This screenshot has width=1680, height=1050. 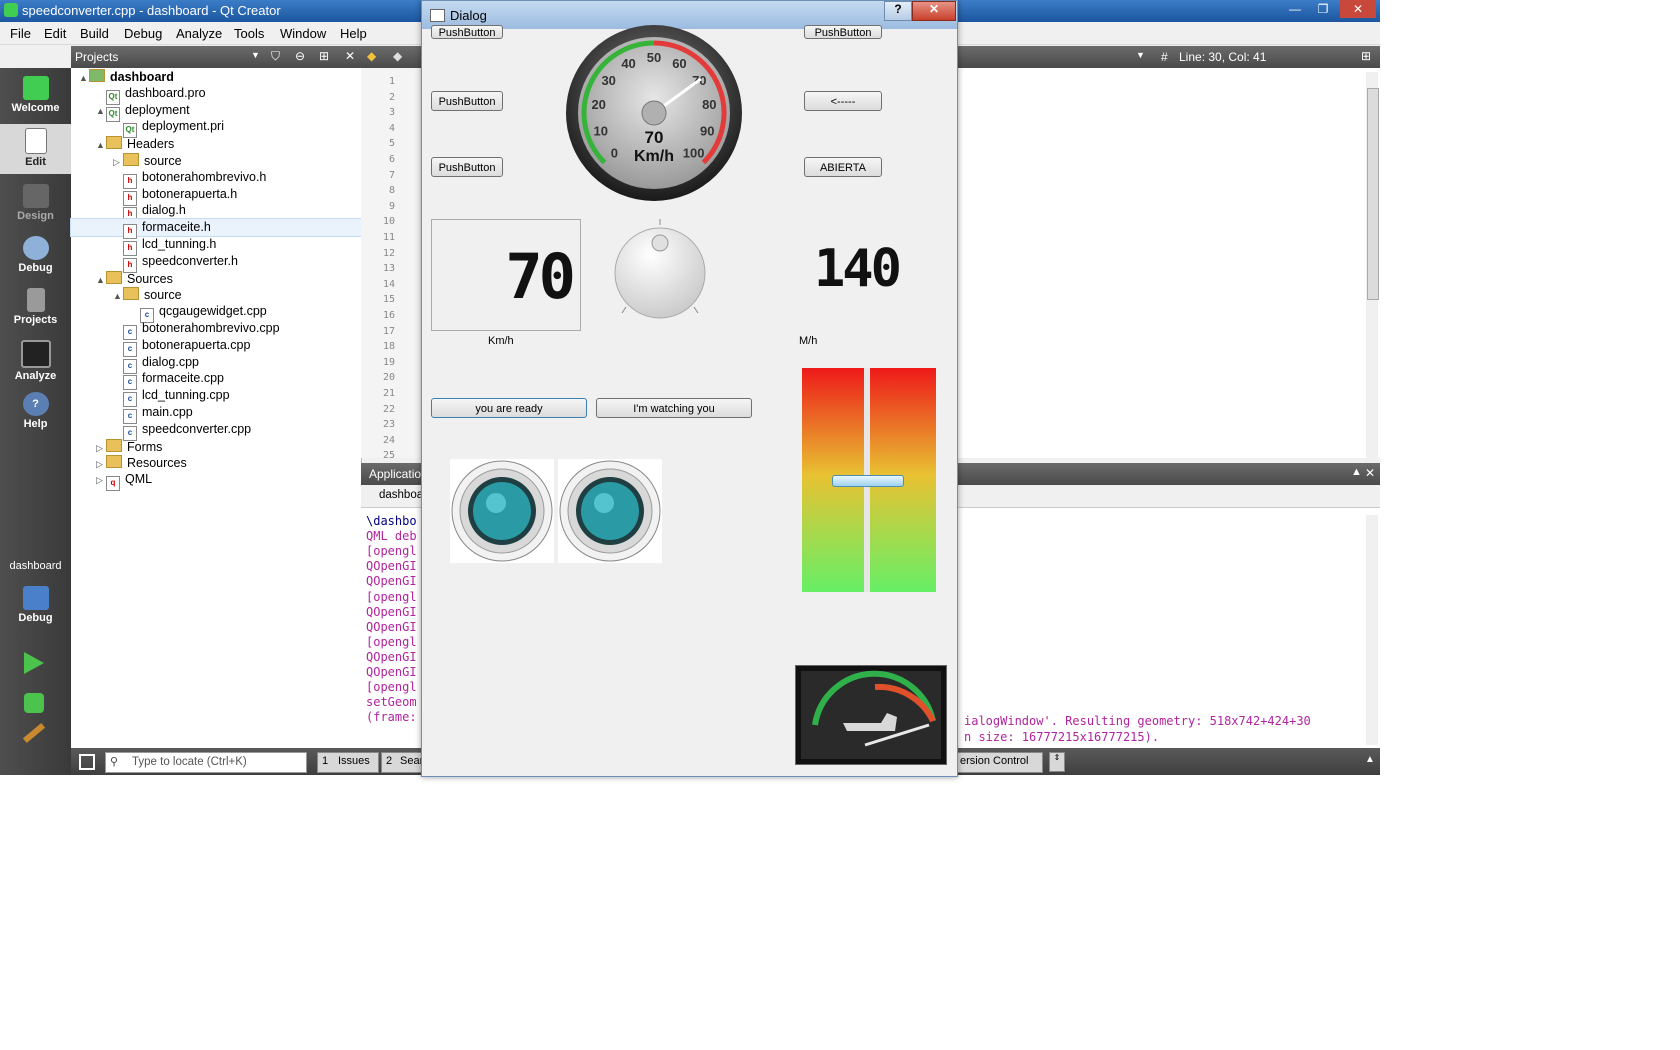 I want to click on mode-help: ? Help, so click(x=35, y=413).